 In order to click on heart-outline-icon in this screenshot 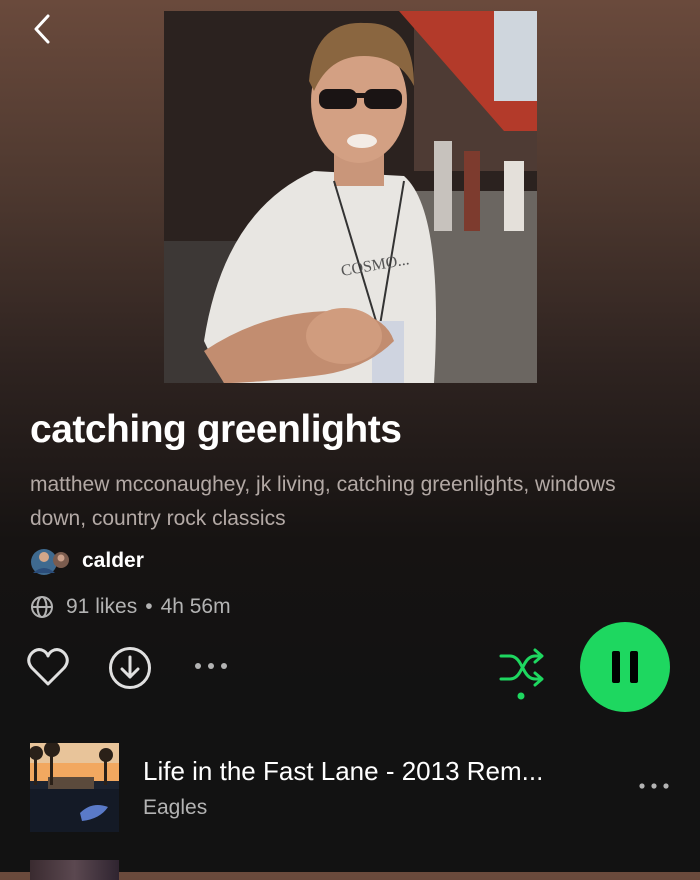, I will do `click(48, 667)`.